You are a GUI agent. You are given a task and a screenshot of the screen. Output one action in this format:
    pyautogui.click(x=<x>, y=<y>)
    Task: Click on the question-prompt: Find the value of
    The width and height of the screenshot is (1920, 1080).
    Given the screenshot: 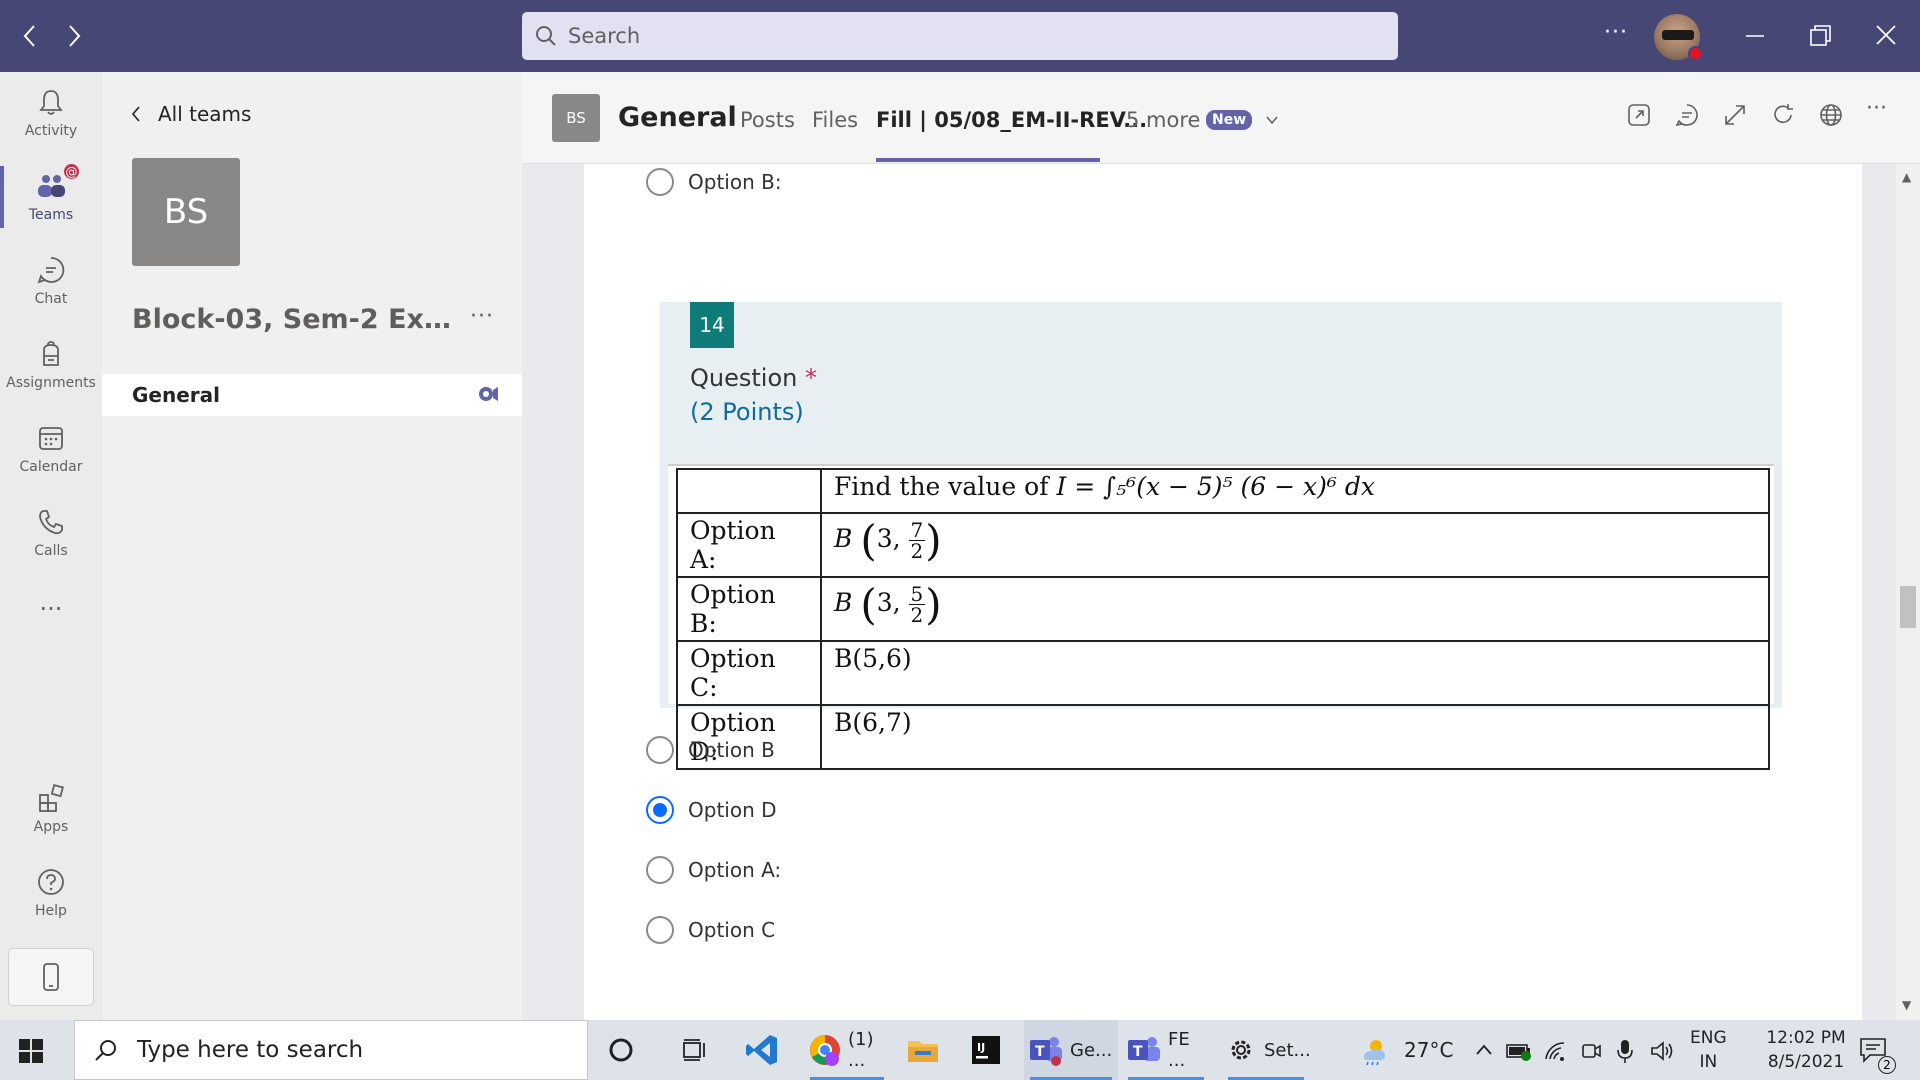 What is the action you would take?
    pyautogui.click(x=941, y=486)
    